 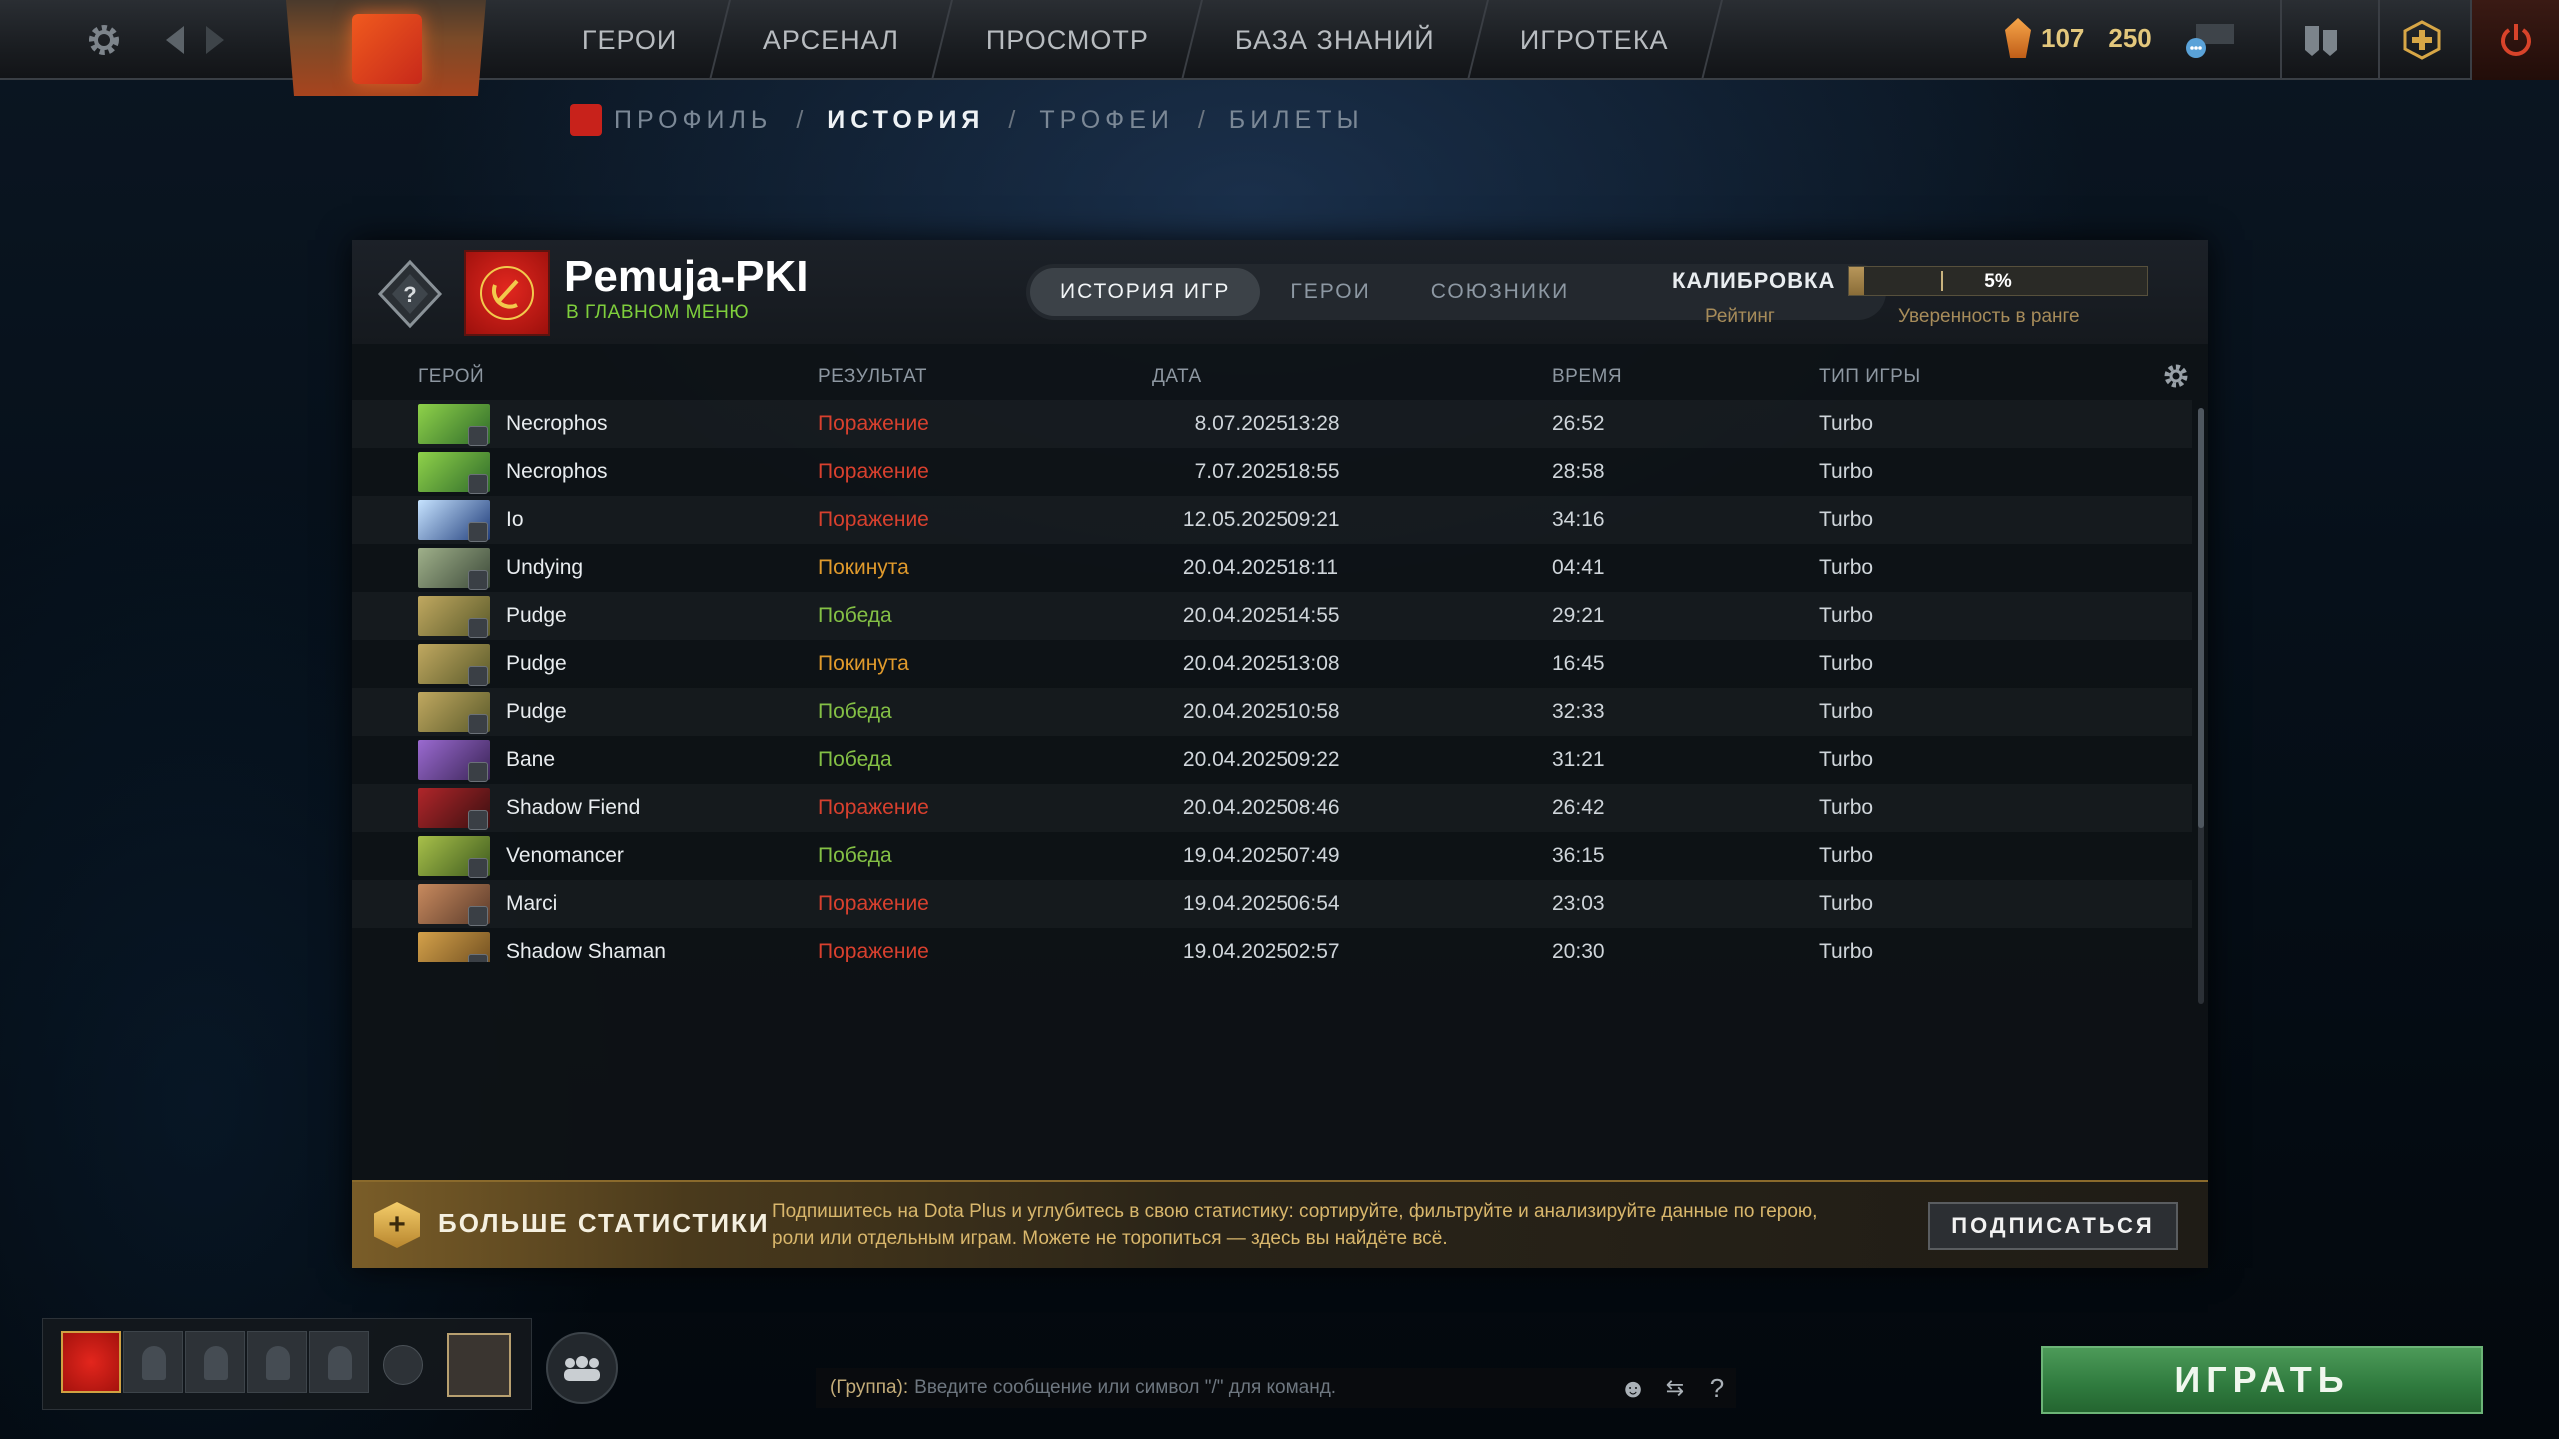 What do you see at coordinates (536, 663) in the screenshot?
I see `hero-name: Pudge` at bounding box center [536, 663].